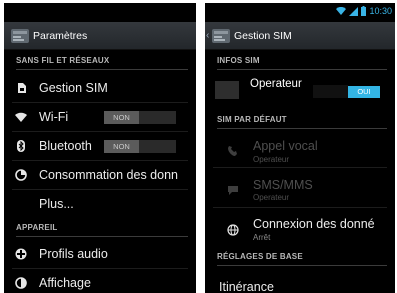 The width and height of the screenshot is (397, 293). What do you see at coordinates (100, 36) in the screenshot?
I see `action-bar: Paramètres` at bounding box center [100, 36].